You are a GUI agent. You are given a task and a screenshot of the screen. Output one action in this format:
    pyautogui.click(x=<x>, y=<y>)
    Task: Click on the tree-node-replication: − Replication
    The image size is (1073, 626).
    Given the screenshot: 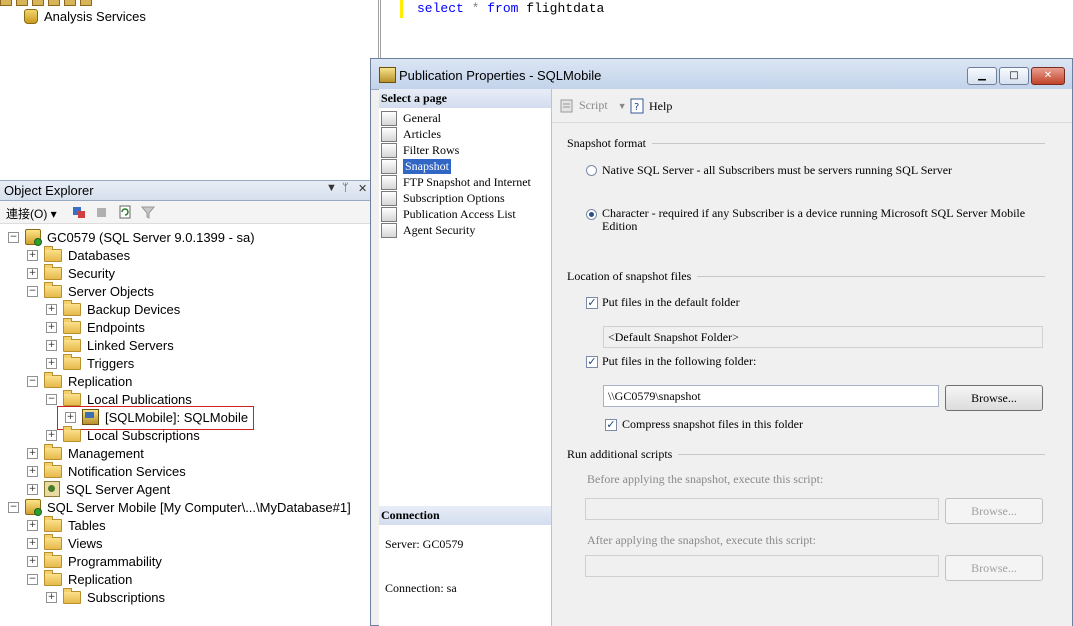 What is the action you would take?
    pyautogui.click(x=79, y=380)
    